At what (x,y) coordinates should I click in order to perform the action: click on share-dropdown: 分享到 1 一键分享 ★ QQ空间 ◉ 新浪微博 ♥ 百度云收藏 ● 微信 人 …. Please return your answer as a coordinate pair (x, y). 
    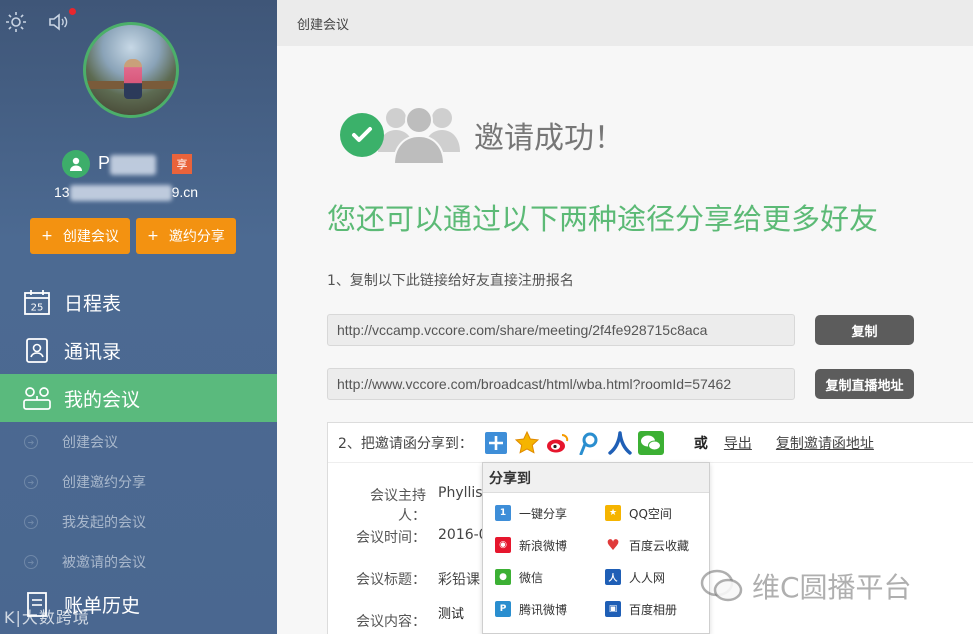
    Looking at the image, I should click on (596, 548).